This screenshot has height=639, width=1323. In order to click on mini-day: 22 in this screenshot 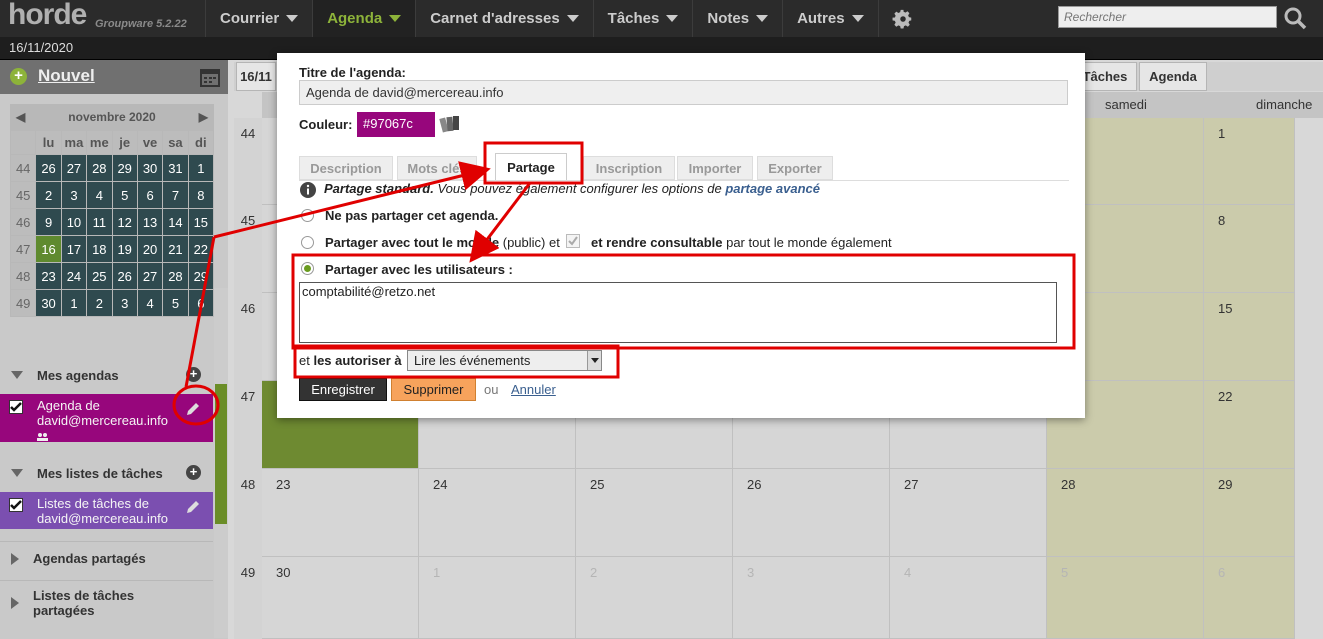, I will do `click(201, 249)`.